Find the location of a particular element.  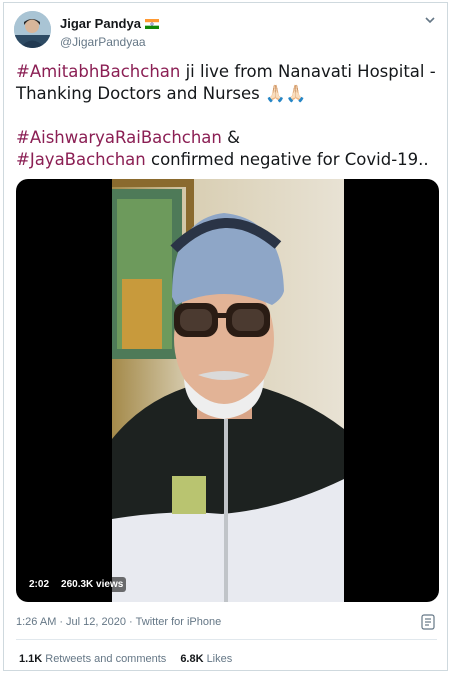

folded-hands-emoji: 🙏🏻🙏🏻 is located at coordinates (283, 93).